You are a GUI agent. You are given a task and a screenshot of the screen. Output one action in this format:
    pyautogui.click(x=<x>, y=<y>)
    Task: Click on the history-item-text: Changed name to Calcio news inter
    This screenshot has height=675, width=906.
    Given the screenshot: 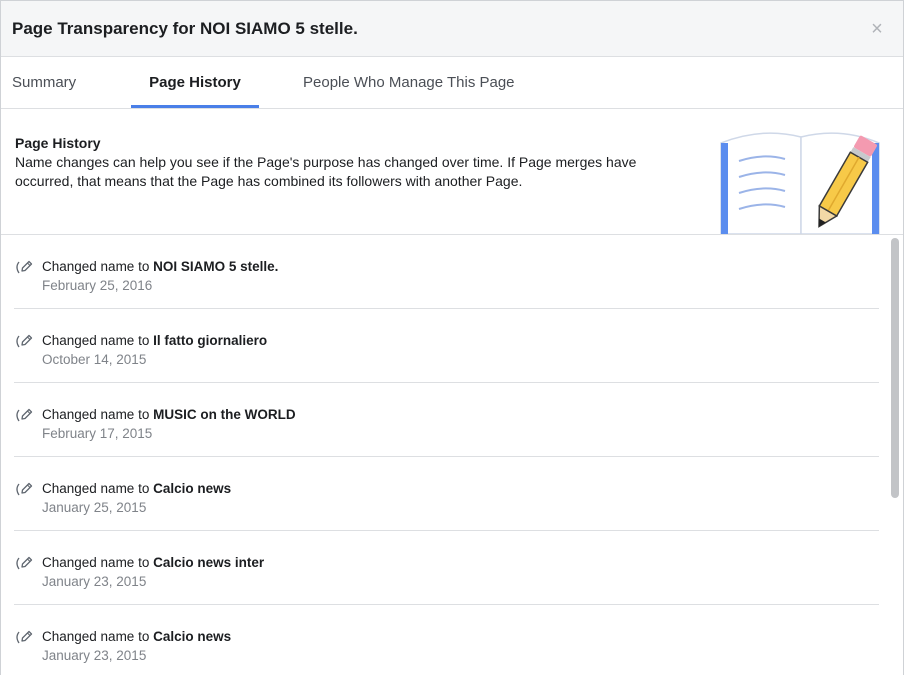 What is the action you would take?
    pyautogui.click(x=153, y=563)
    